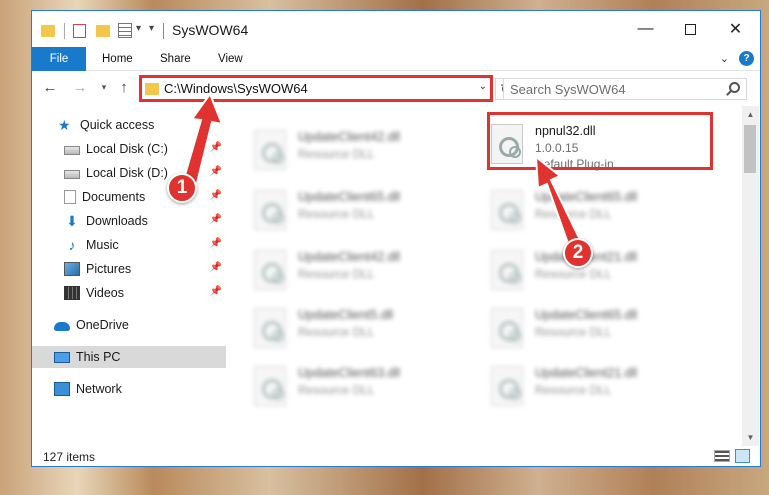 The height and width of the screenshot is (495, 769). Describe the element at coordinates (586, 373) in the screenshot. I see `file-name: UpdateClient21.dll` at that location.